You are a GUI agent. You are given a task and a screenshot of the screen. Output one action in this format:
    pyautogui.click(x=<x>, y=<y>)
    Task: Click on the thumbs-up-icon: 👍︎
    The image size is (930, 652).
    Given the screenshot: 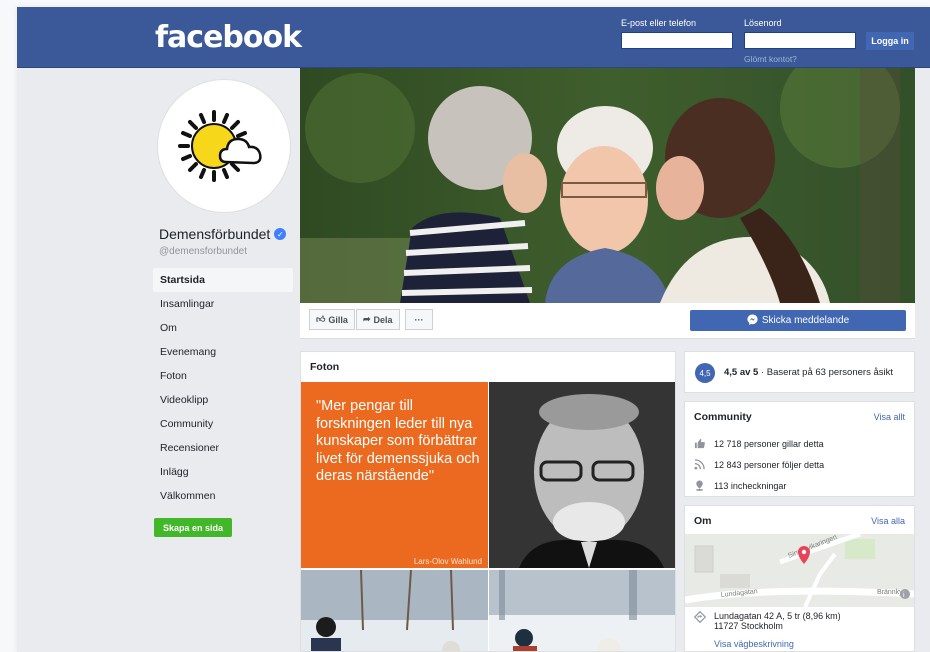 What is the action you would take?
    pyautogui.click(x=321, y=319)
    